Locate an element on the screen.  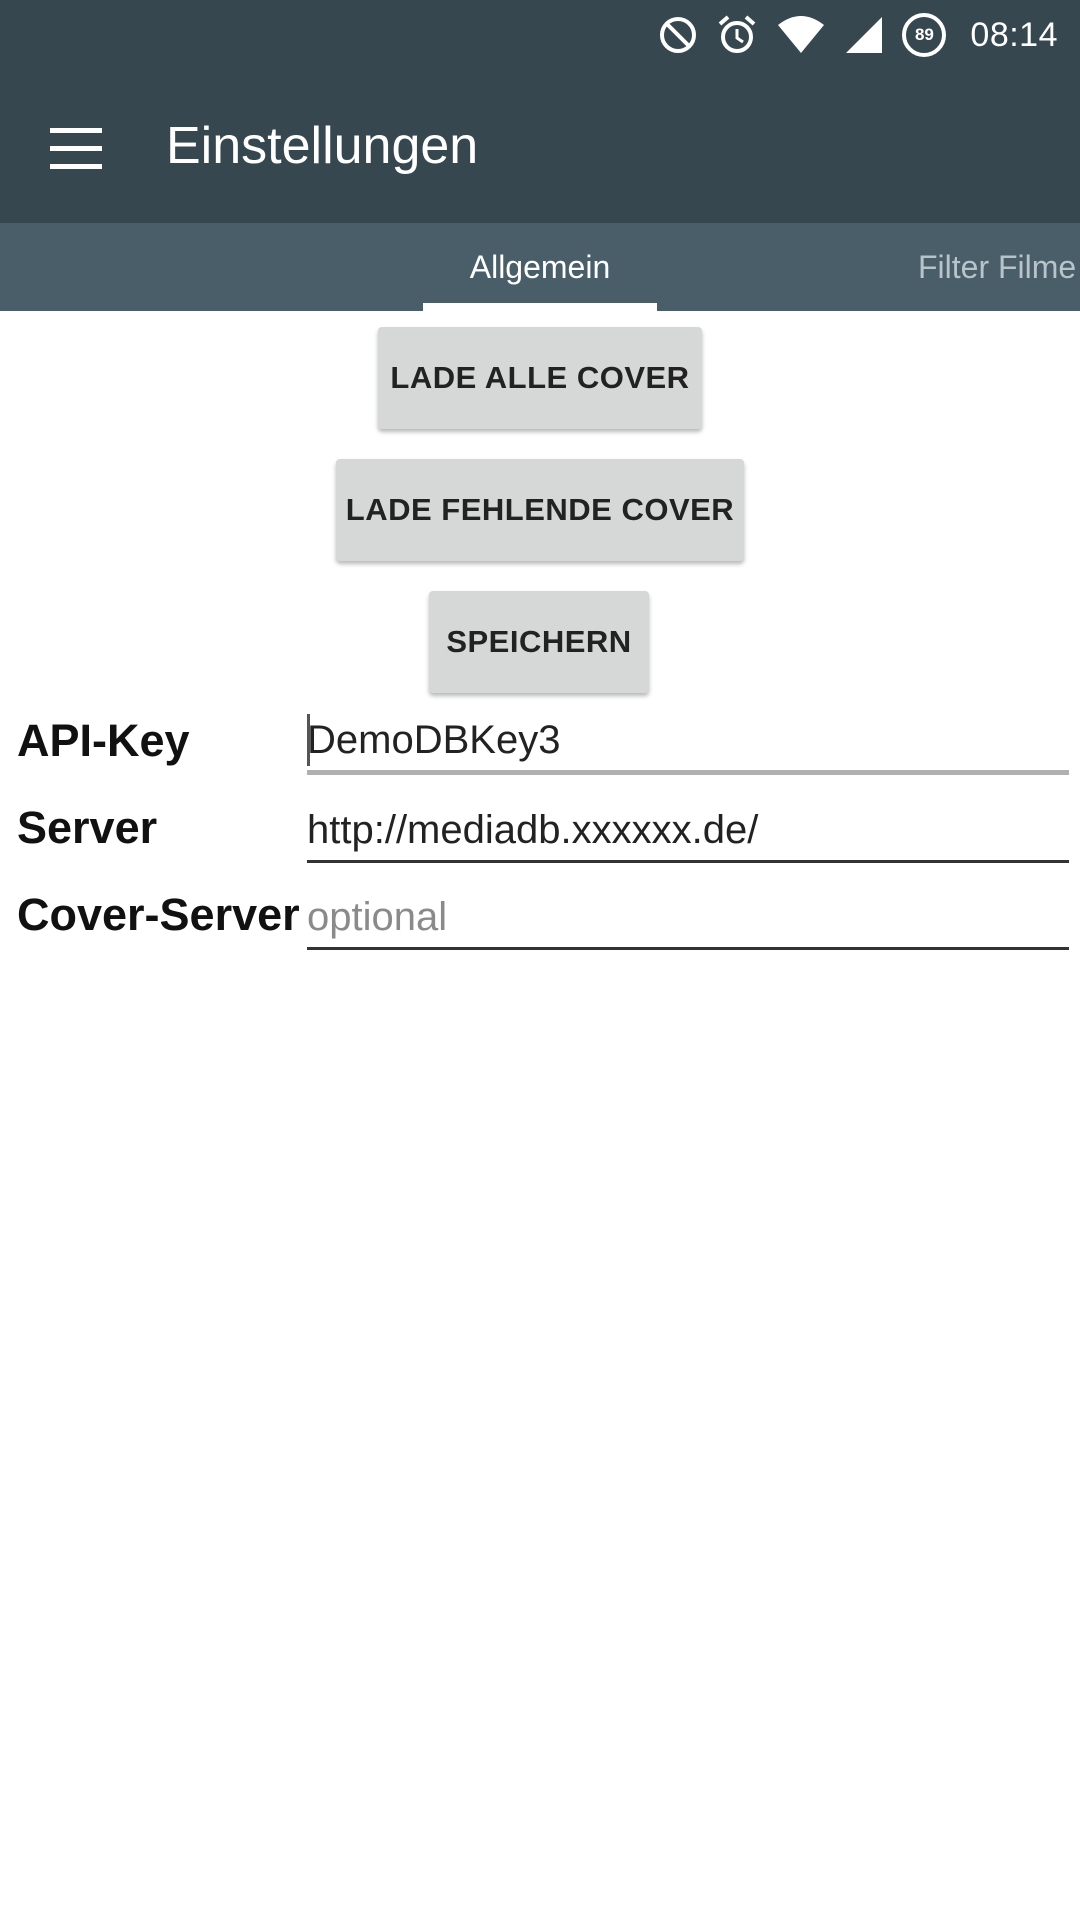
api-key-label: API-Key is located at coordinates (103, 740).